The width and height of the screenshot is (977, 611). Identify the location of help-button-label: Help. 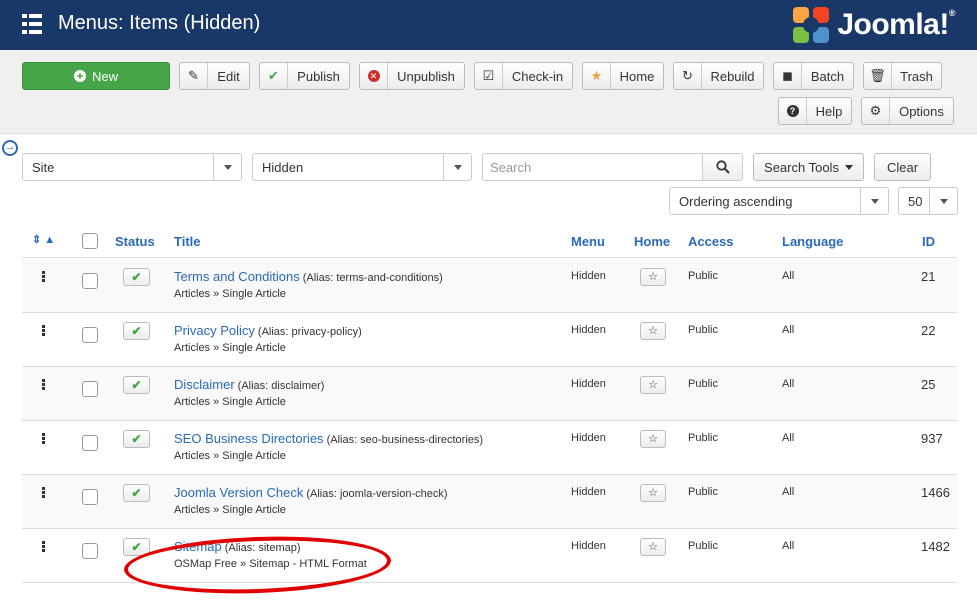
(829, 111).